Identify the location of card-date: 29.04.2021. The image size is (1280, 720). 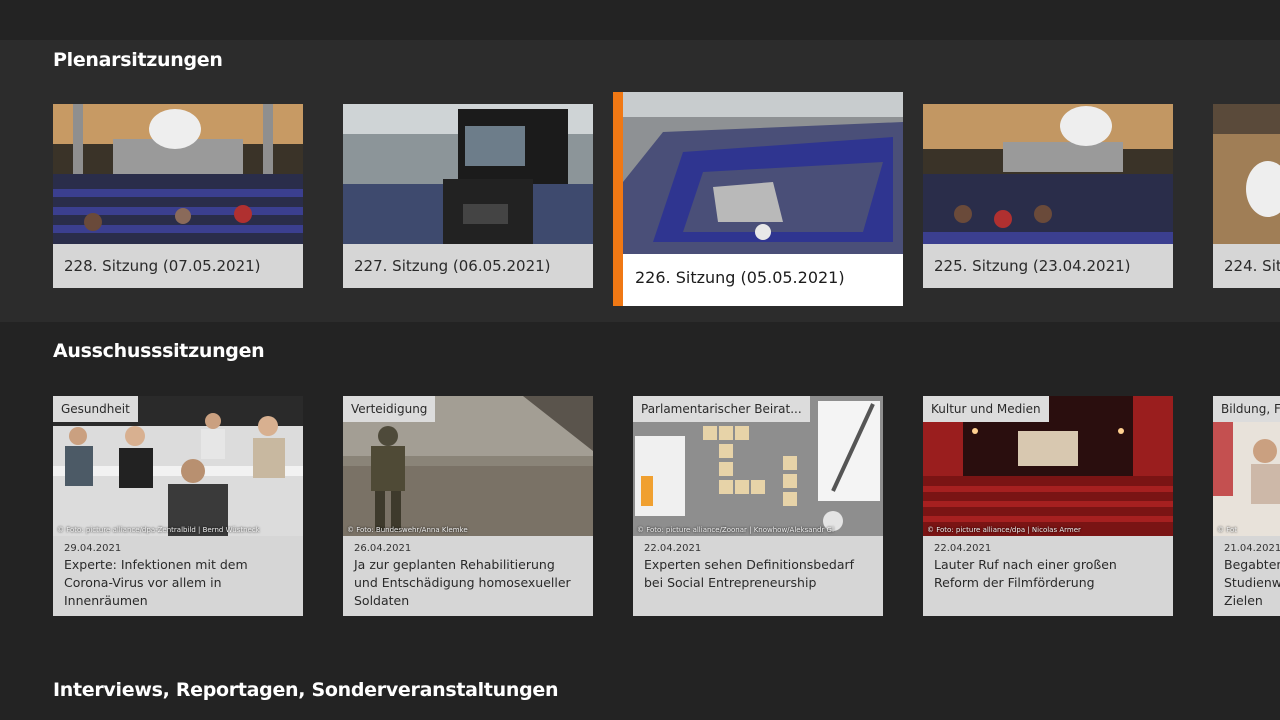
(93, 548).